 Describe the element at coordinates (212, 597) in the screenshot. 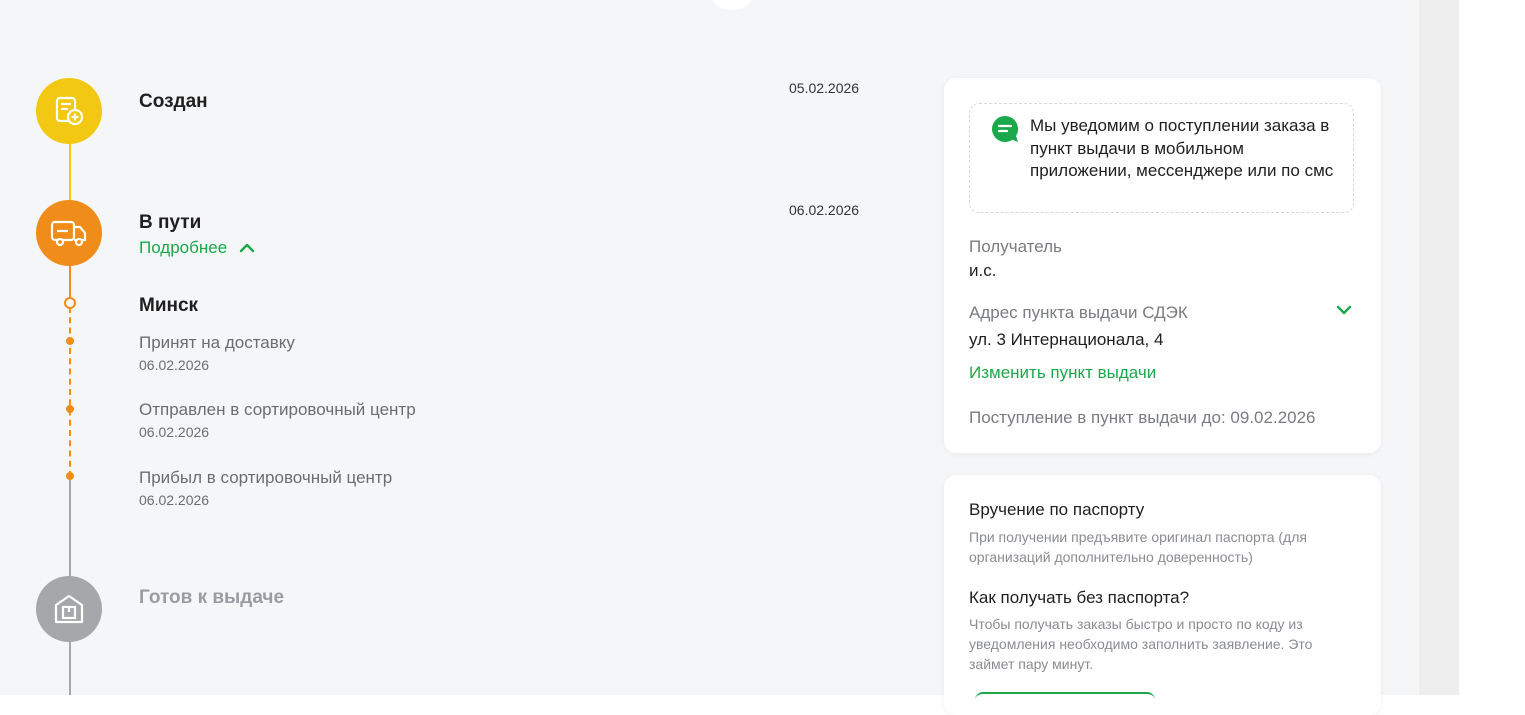

I see `step-ready-title: Готов к выдаче` at that location.